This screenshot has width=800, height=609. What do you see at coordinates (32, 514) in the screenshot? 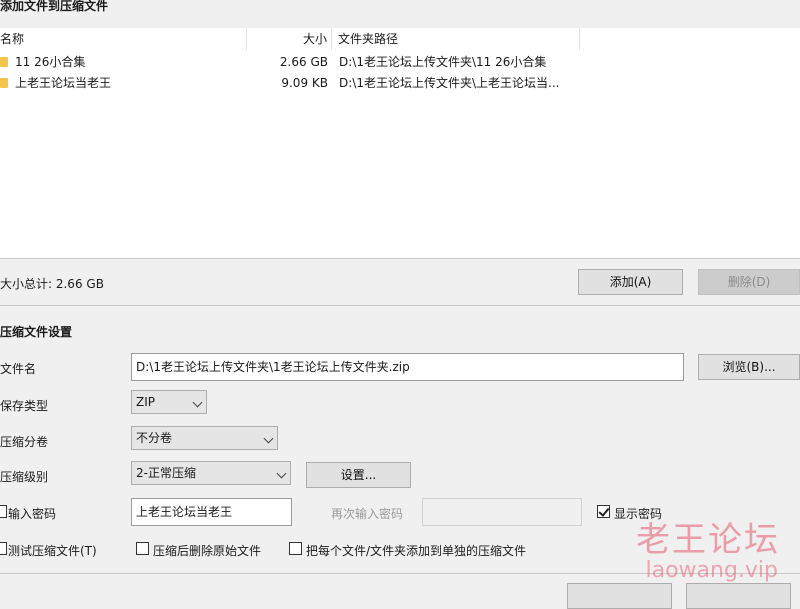
I see `password-label: 输入密码` at bounding box center [32, 514].